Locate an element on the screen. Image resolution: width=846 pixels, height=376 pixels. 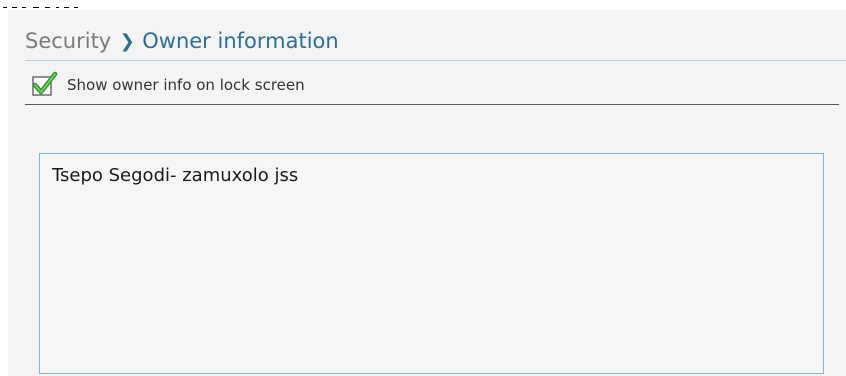
breadcrumb: Security ❯ Owner information is located at coordinates (182, 41).